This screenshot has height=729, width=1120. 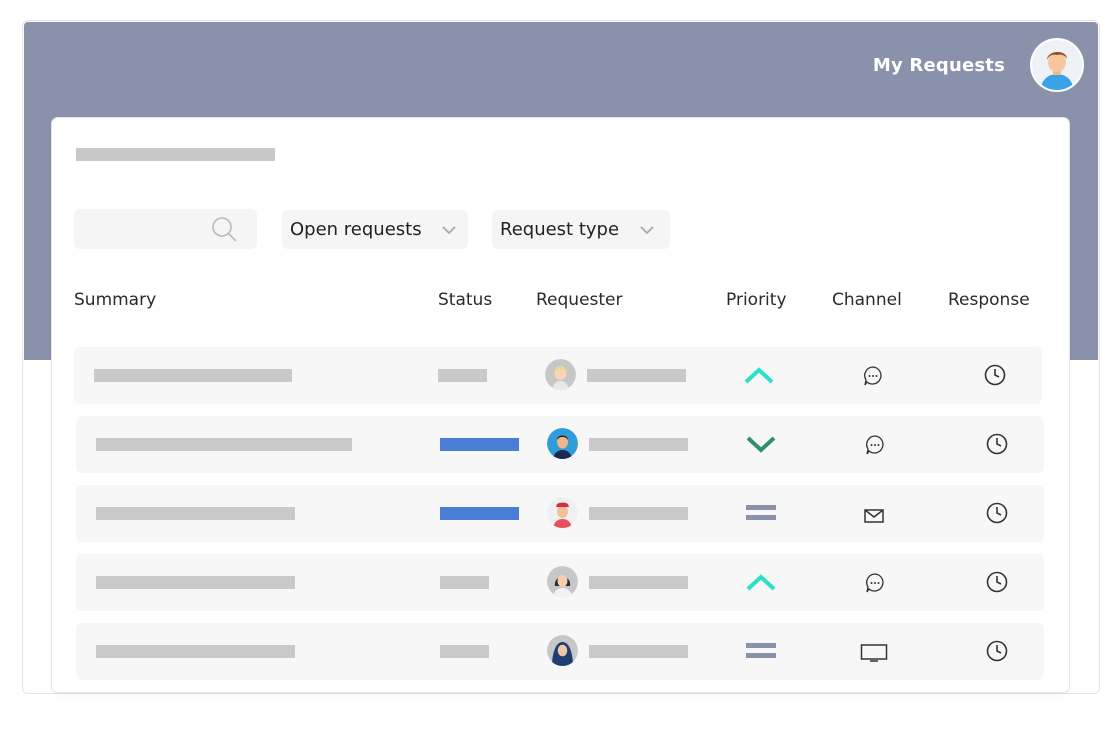 I want to click on user-avatar-icon, so click(x=1057, y=65).